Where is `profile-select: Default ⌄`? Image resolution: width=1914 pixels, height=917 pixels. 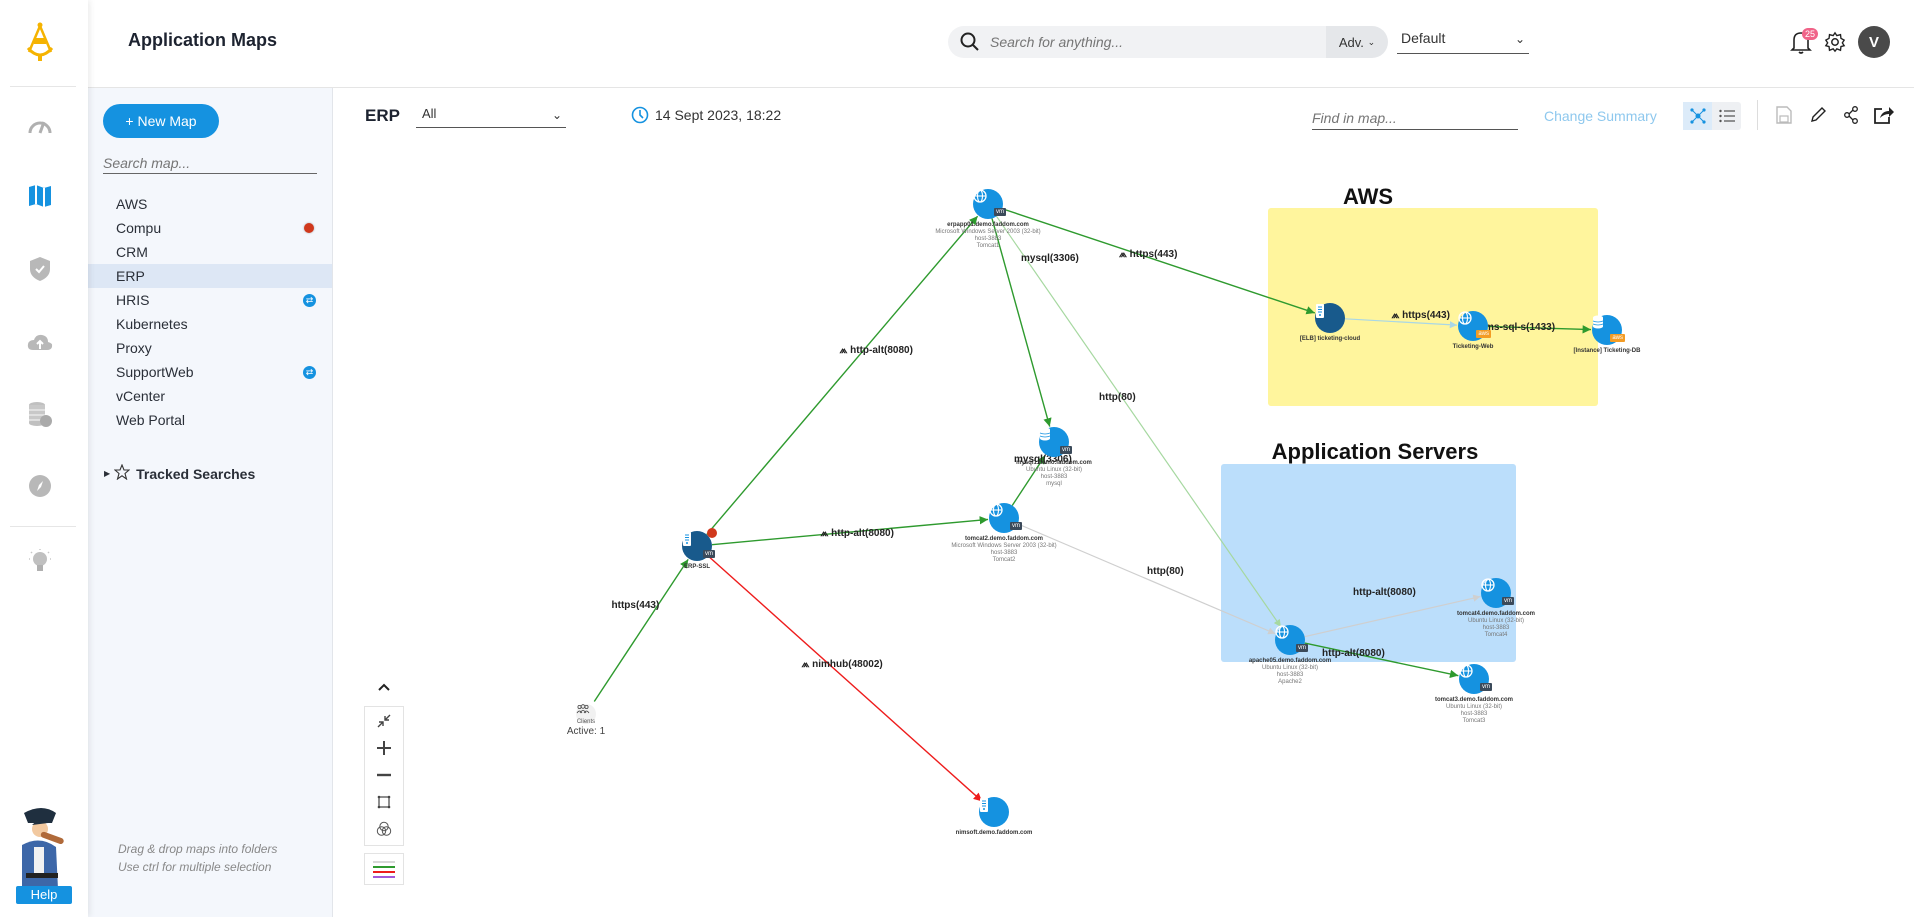 profile-select: Default ⌄ is located at coordinates (1463, 42).